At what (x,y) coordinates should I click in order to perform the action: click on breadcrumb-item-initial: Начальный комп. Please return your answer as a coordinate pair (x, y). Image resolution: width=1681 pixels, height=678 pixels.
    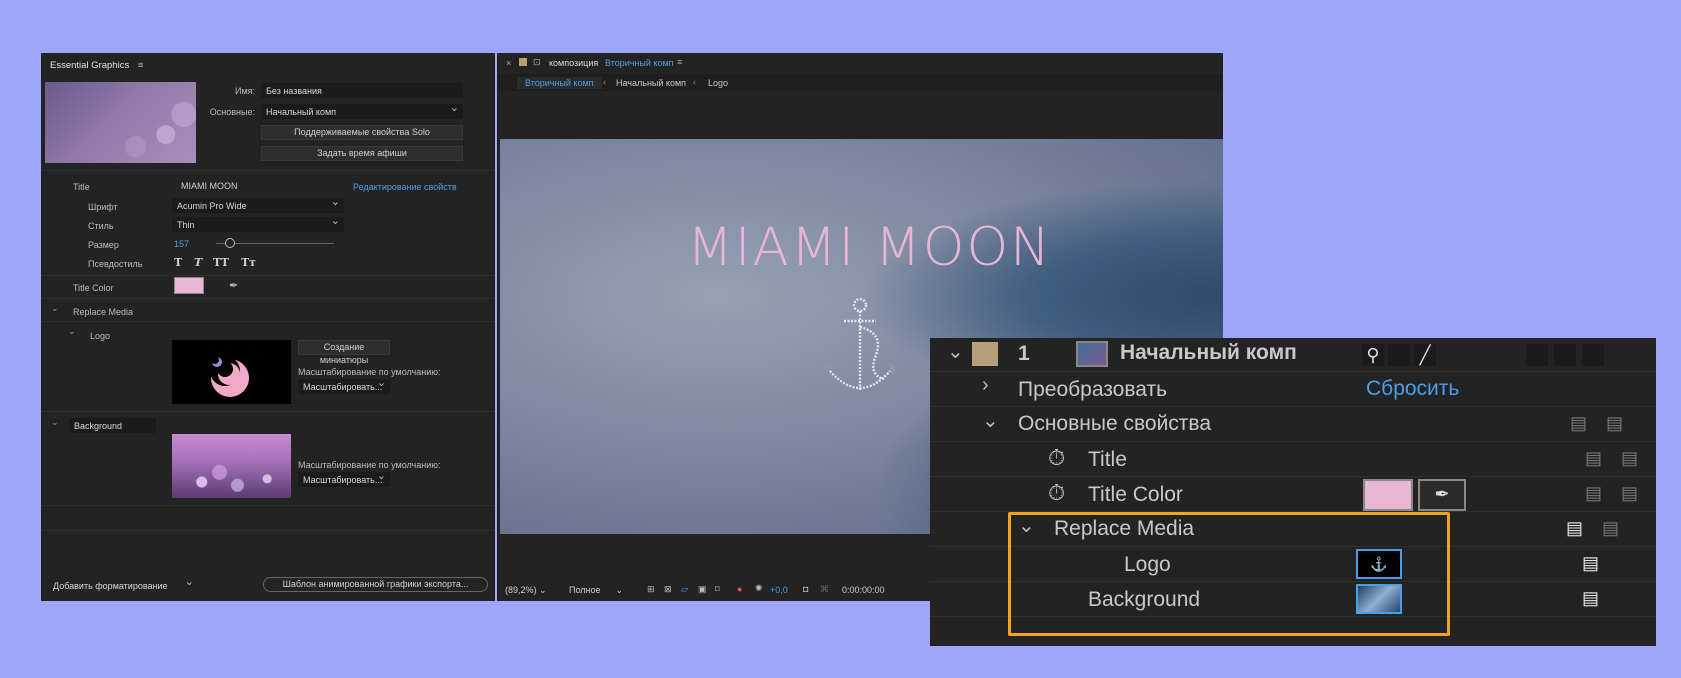
    Looking at the image, I should click on (651, 83).